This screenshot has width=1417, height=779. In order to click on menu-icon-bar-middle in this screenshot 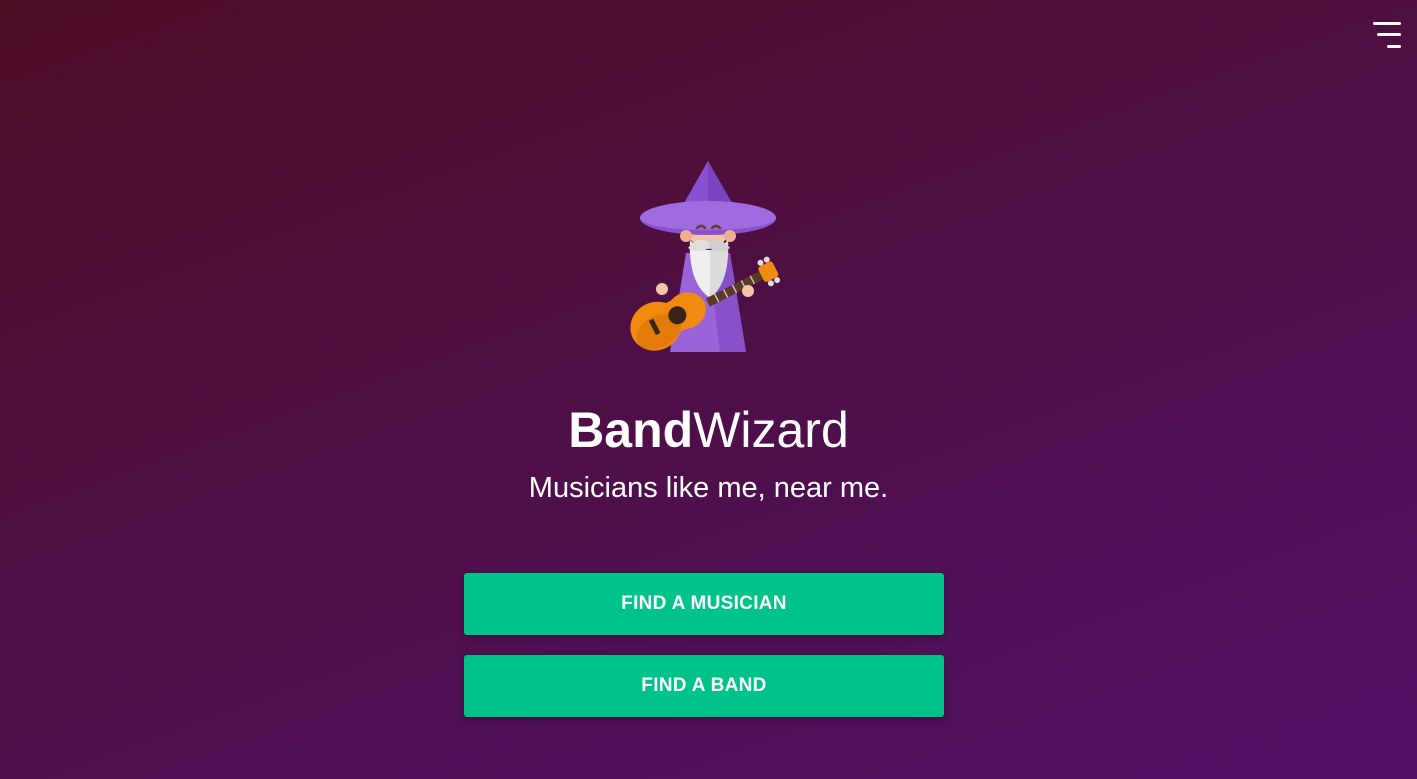, I will do `click(1389, 34)`.